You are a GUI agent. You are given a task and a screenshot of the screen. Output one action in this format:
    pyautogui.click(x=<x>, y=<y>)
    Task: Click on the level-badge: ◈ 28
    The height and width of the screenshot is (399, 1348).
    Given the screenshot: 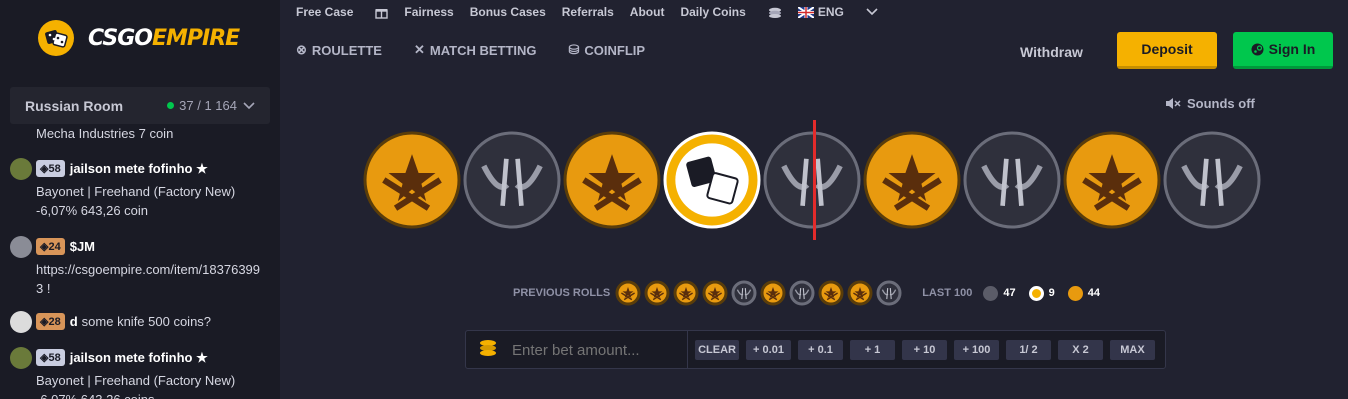 What is the action you would take?
    pyautogui.click(x=50, y=321)
    